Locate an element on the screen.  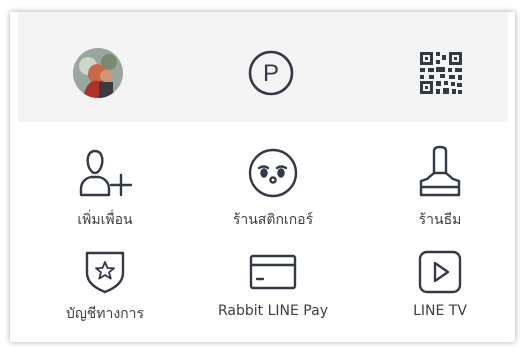
points-button: P is located at coordinates (271, 73).